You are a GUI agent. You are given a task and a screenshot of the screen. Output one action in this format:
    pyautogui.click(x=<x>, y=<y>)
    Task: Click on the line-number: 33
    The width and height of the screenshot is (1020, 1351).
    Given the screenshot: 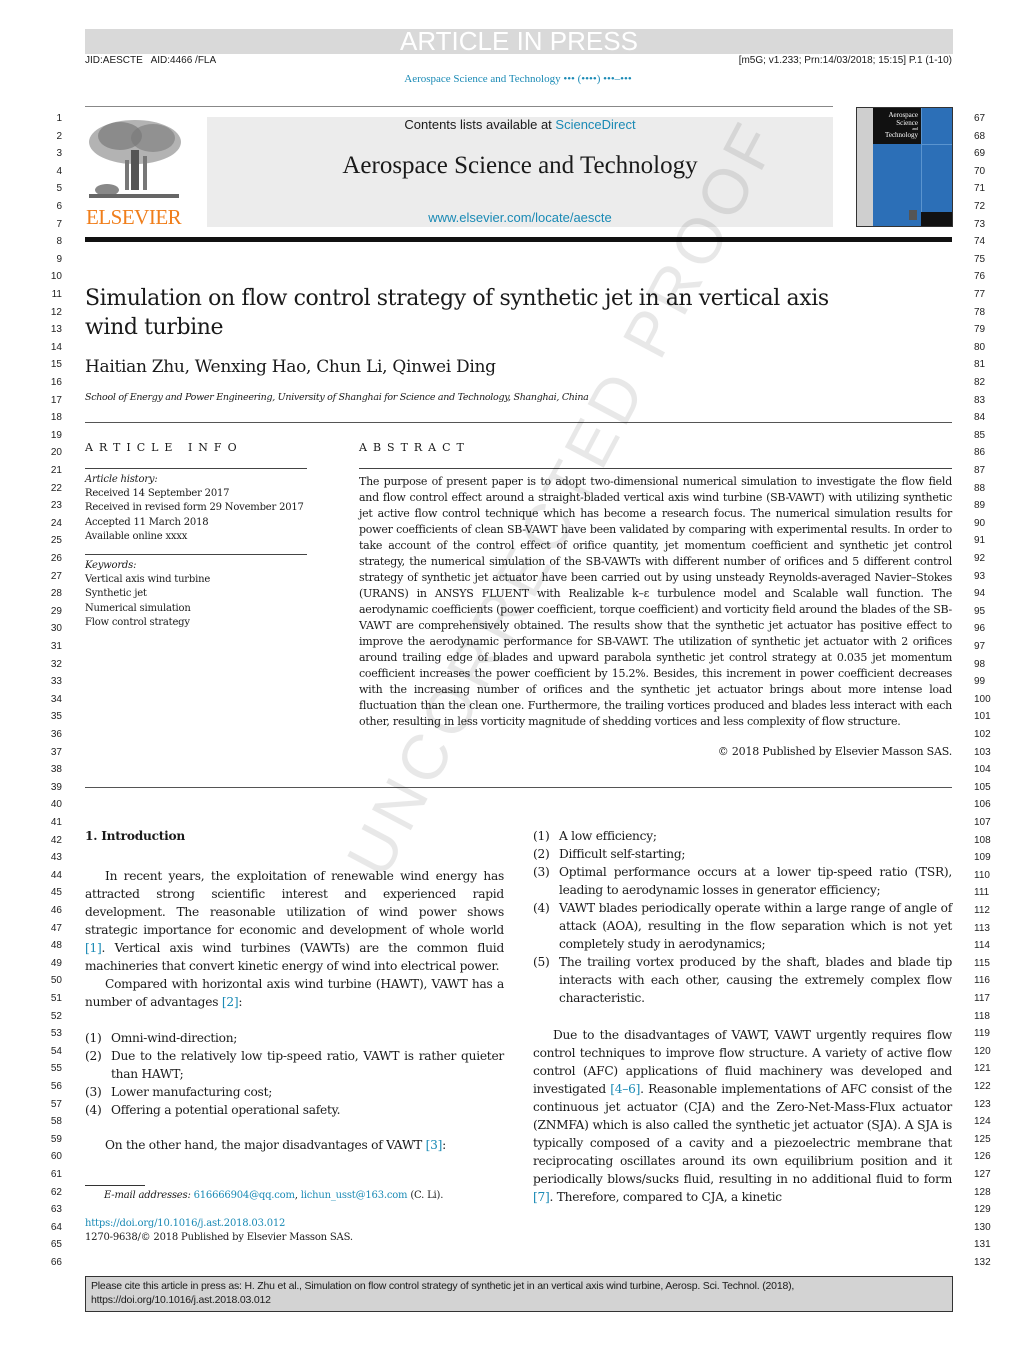 What is the action you would take?
    pyautogui.click(x=56, y=682)
    